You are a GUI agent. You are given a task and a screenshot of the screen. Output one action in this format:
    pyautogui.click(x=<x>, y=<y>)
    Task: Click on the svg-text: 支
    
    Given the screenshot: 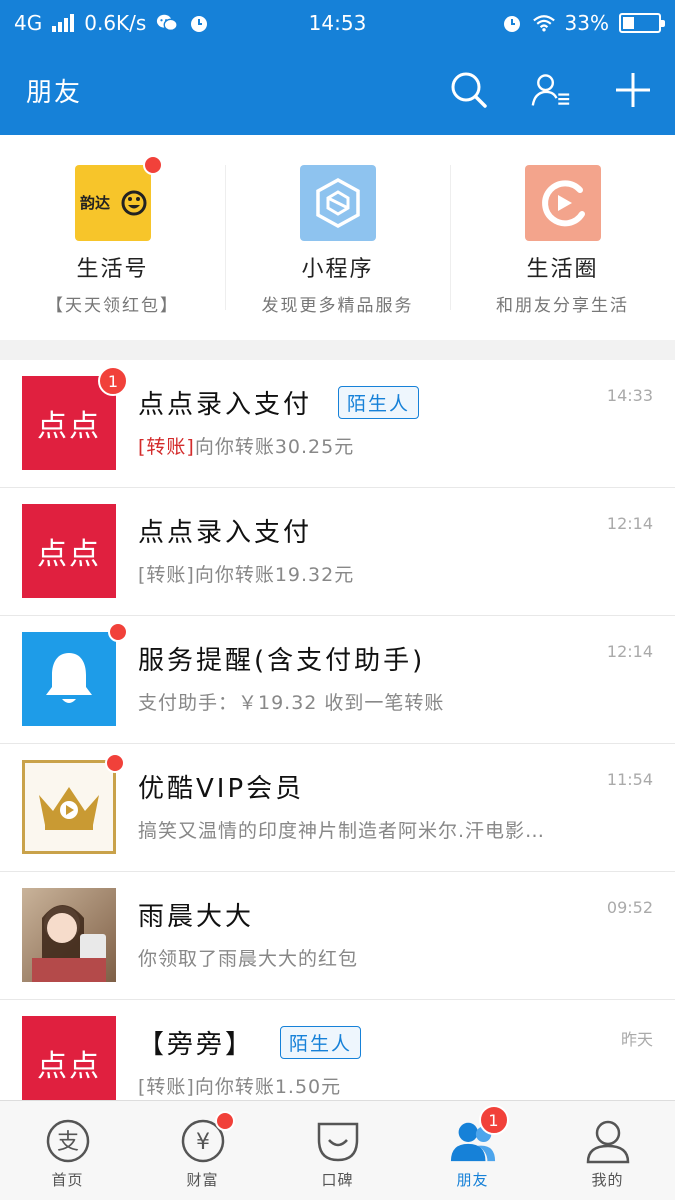 What is the action you would take?
    pyautogui.click(x=67, y=1142)
    